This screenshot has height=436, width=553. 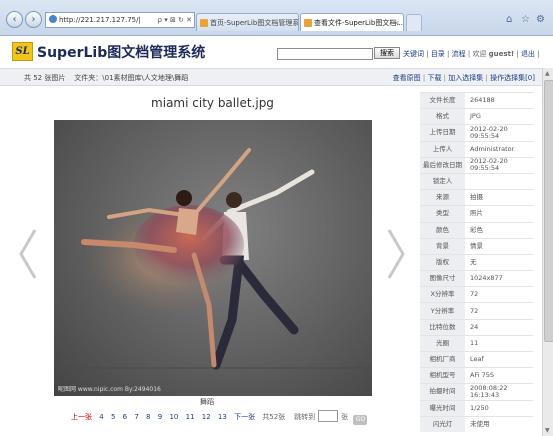 I want to click on next-page-link: 下一张, so click(x=244, y=417).